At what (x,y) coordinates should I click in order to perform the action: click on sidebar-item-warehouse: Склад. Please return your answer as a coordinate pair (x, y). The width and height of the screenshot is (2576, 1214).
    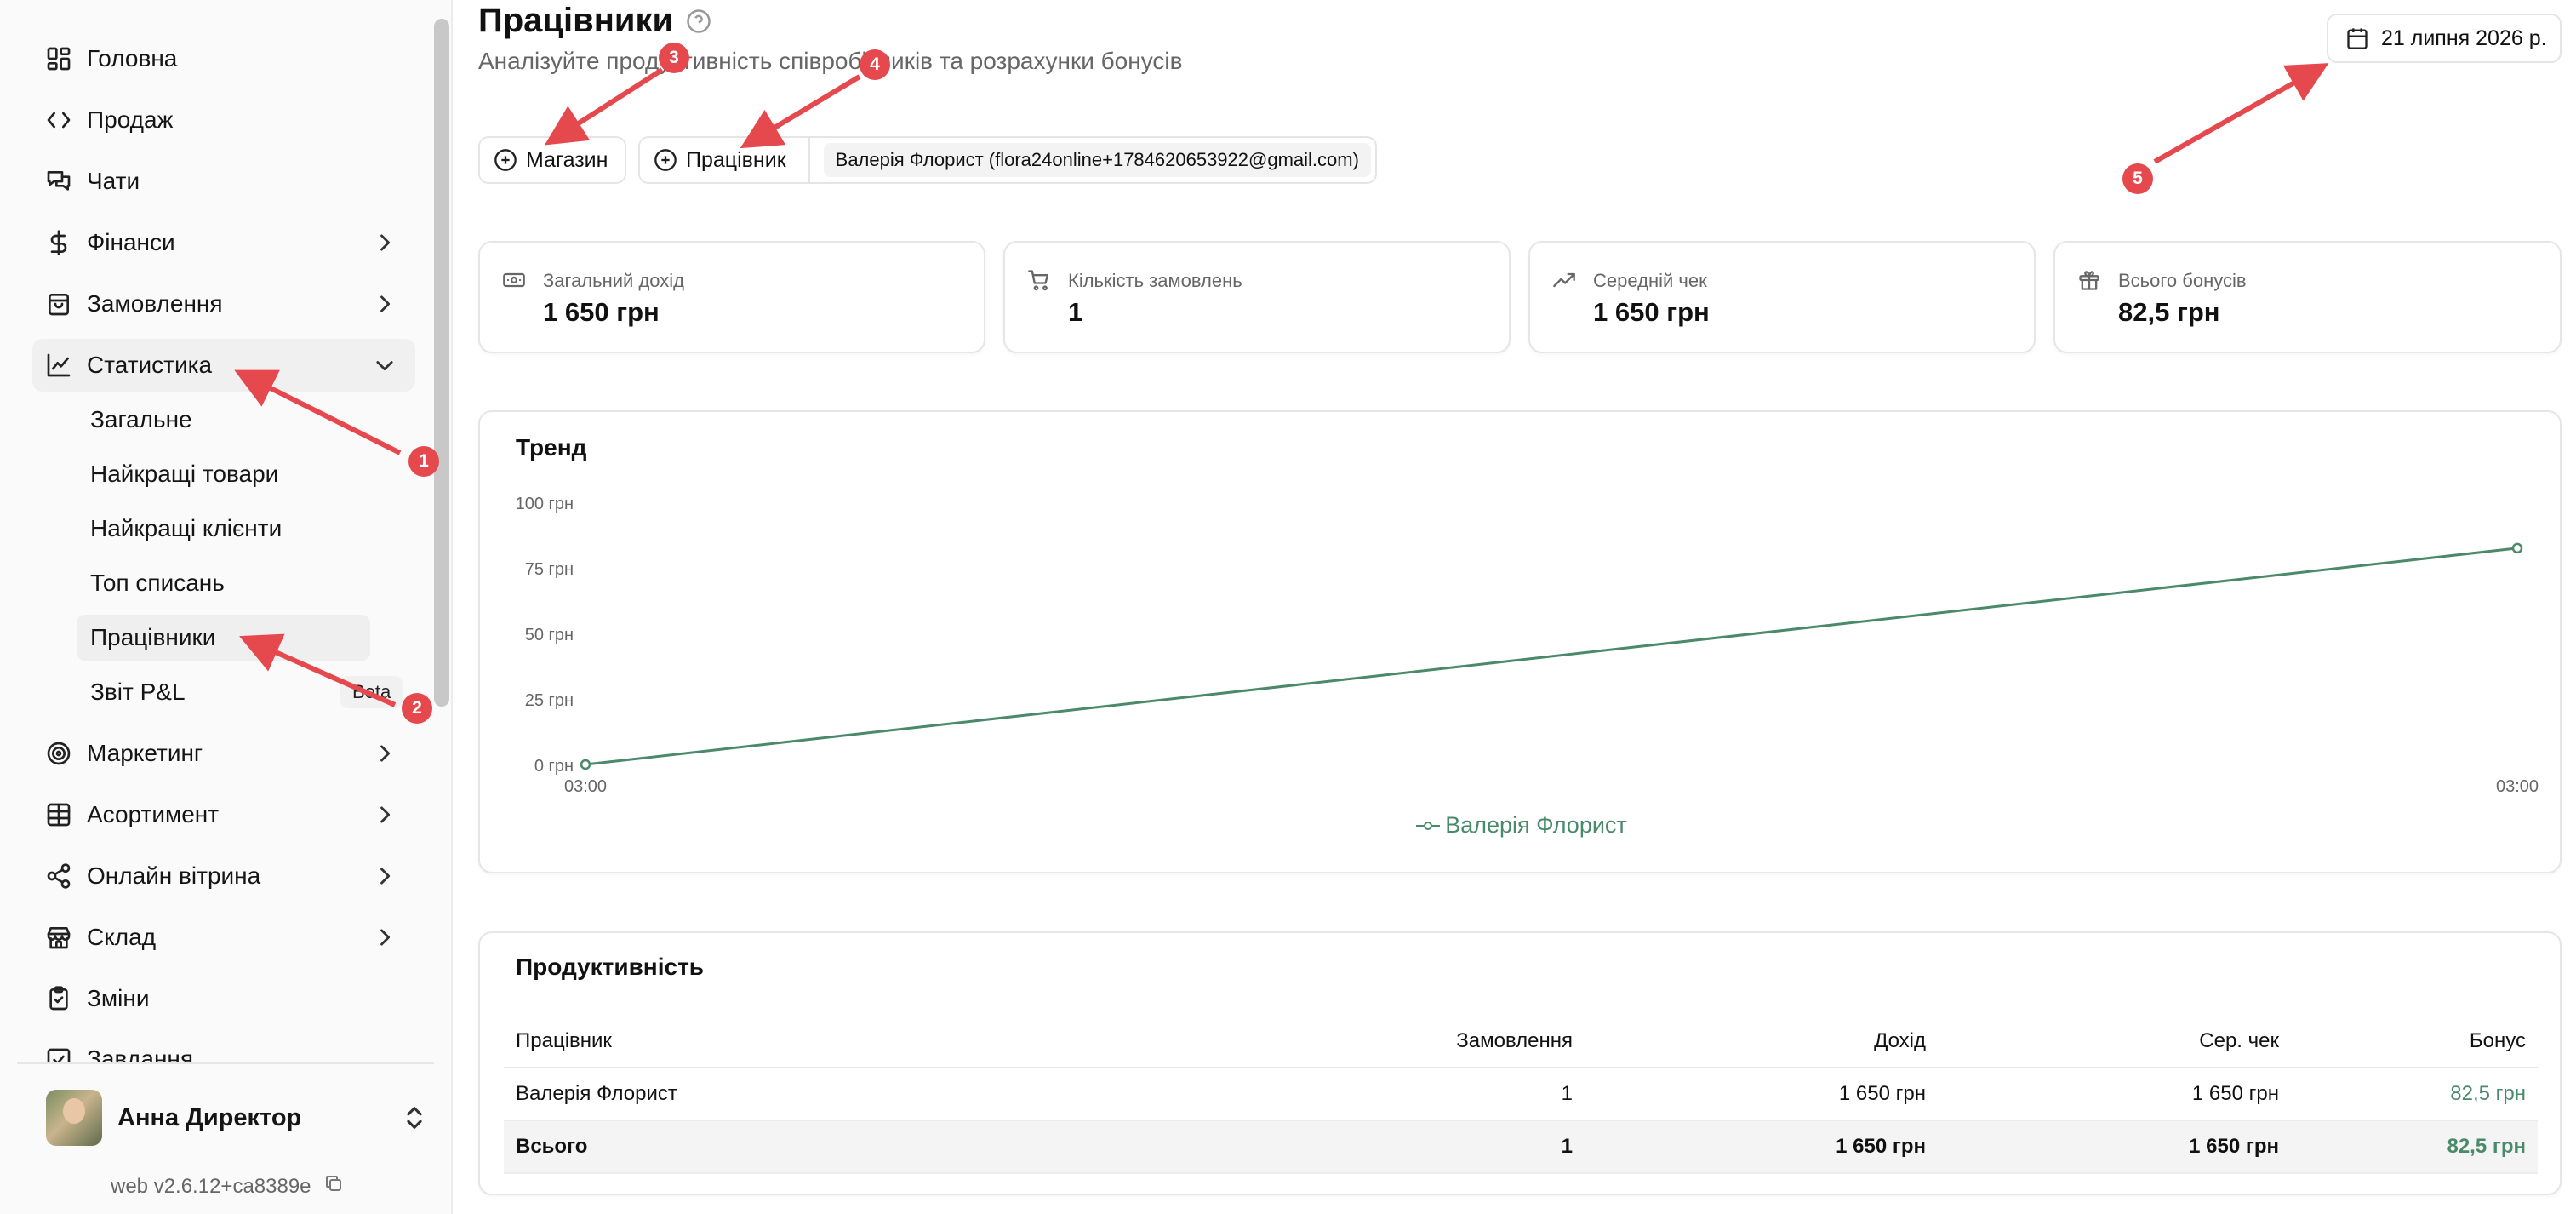
    Looking at the image, I should click on (223, 937).